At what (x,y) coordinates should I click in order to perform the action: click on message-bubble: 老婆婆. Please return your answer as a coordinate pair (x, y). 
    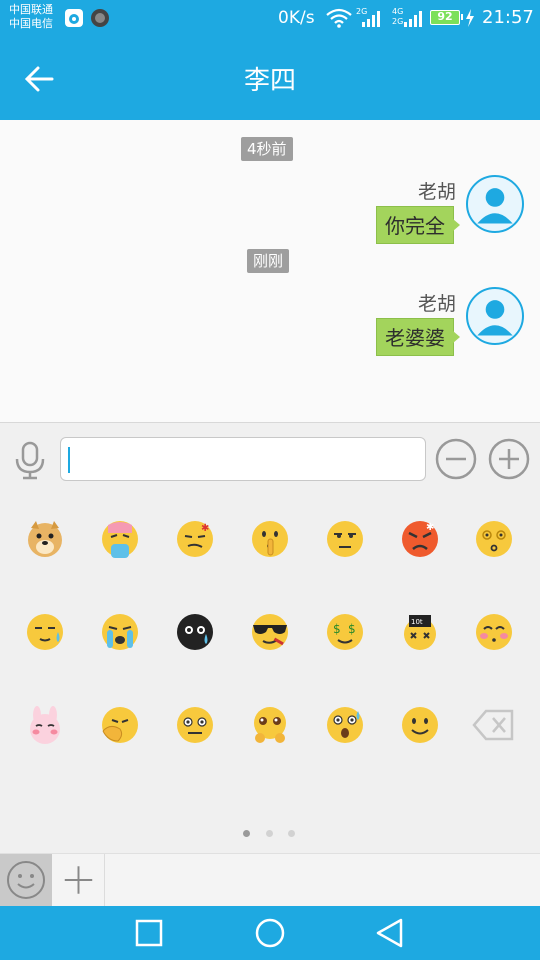
    Looking at the image, I should click on (418, 337).